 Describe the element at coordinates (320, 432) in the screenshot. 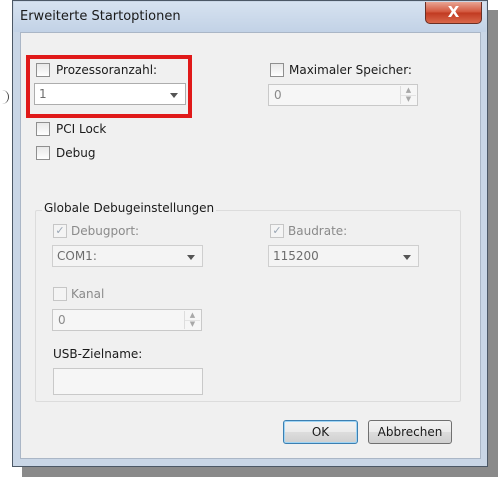

I see `ok-button: OK` at that location.